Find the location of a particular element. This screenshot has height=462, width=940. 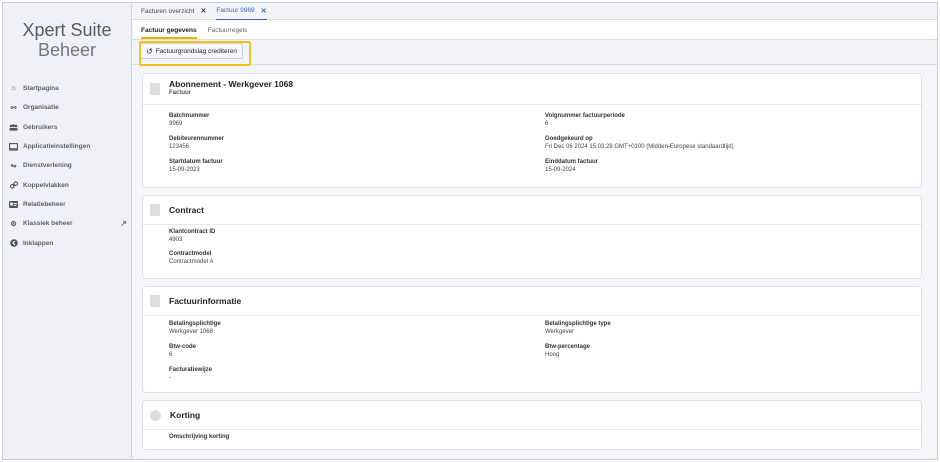

card-title: Abonnement - Werkgever 1068 is located at coordinates (231, 84).